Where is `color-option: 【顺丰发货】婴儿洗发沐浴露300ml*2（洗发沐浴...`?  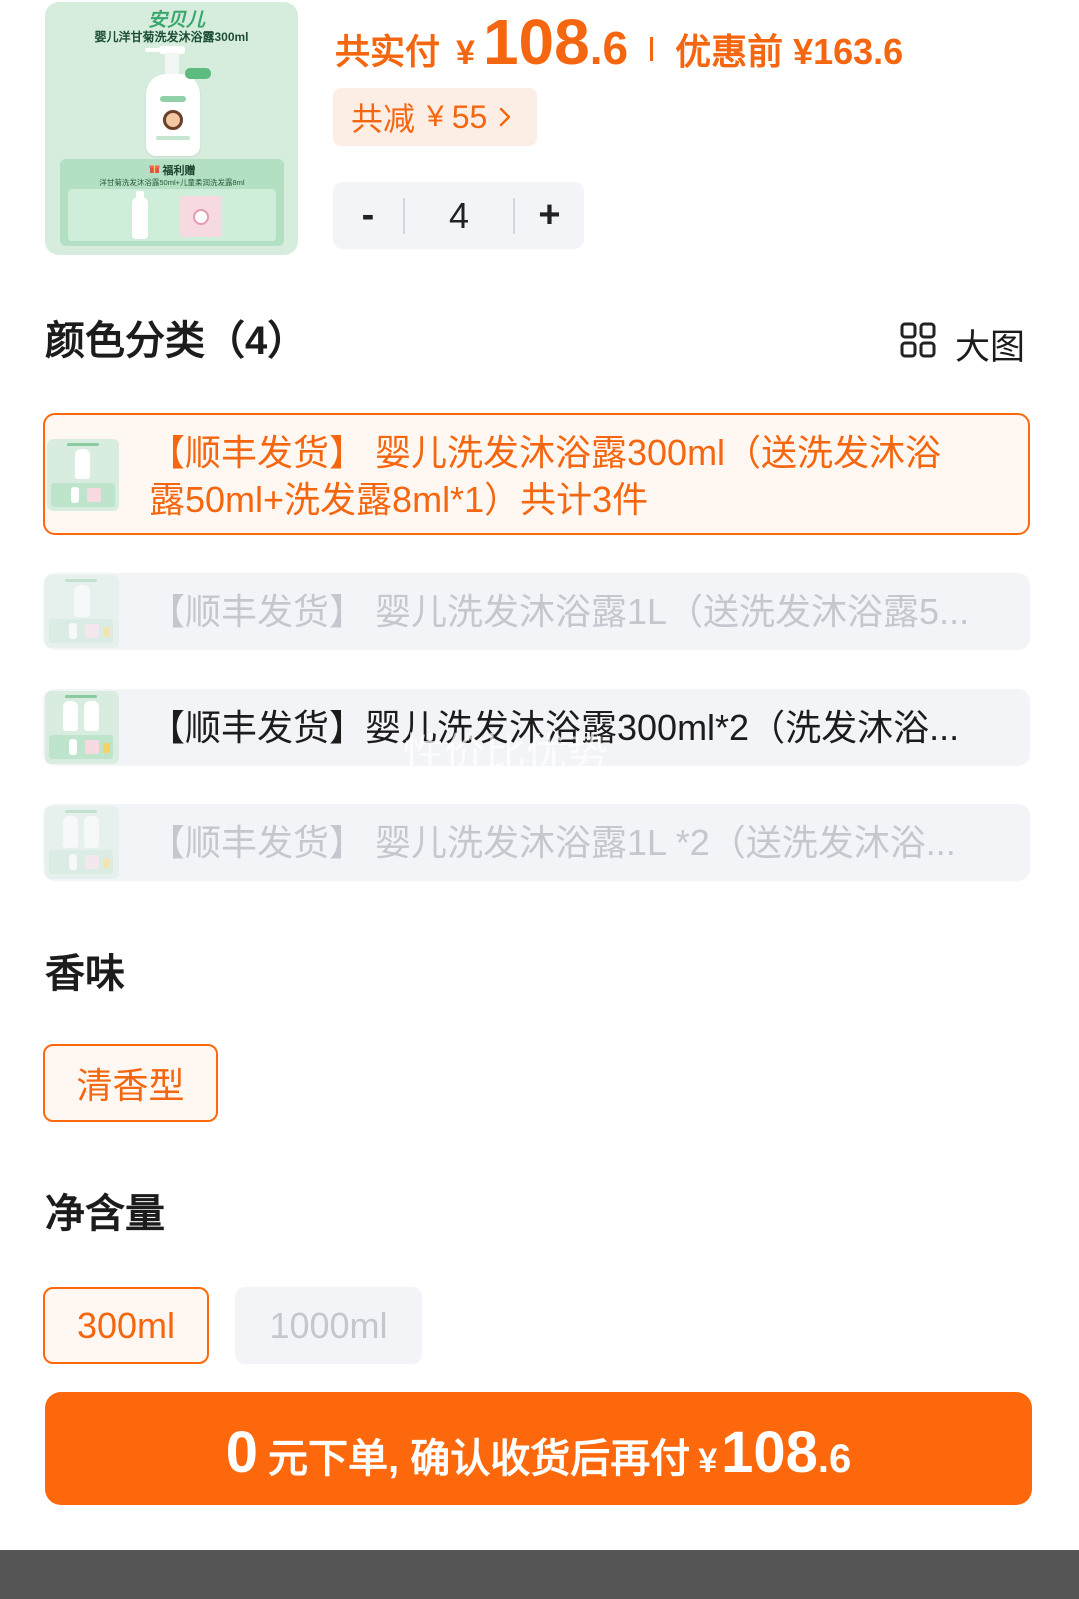
color-option: 【顺丰发货】婴儿洗发沐浴露300ml*2（洗发沐浴... is located at coordinates (536, 727).